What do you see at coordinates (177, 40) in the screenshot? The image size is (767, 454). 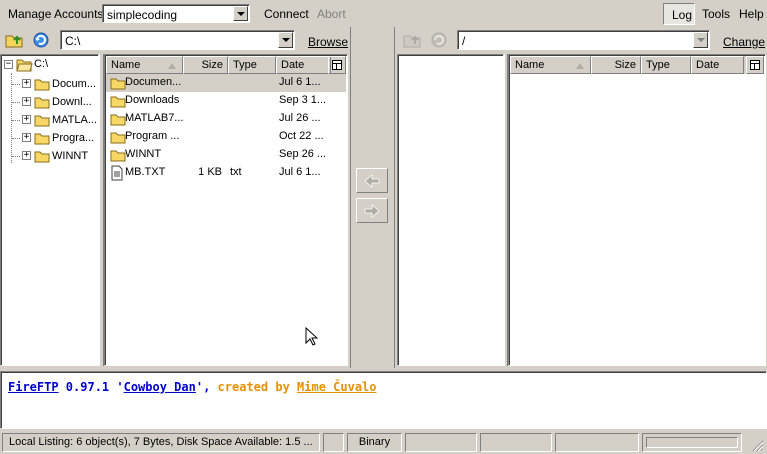 I see `local-path-combo: C:\` at bounding box center [177, 40].